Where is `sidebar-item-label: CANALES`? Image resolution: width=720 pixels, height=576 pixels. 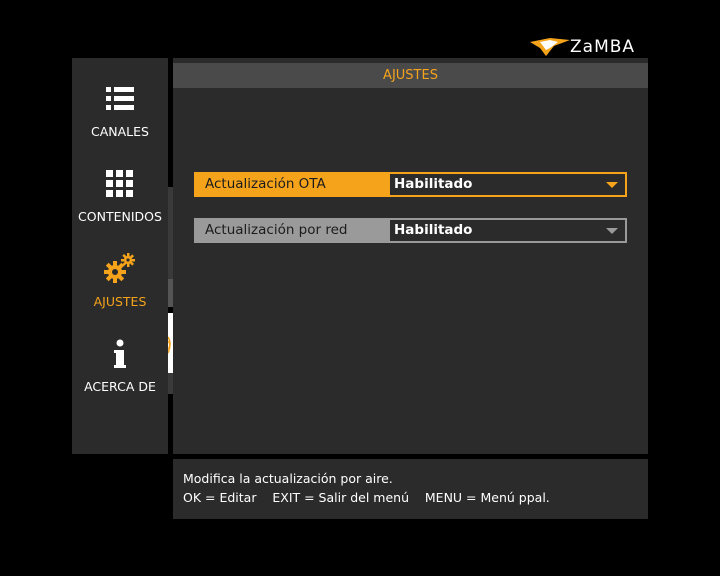
sidebar-item-label: CANALES is located at coordinates (120, 131).